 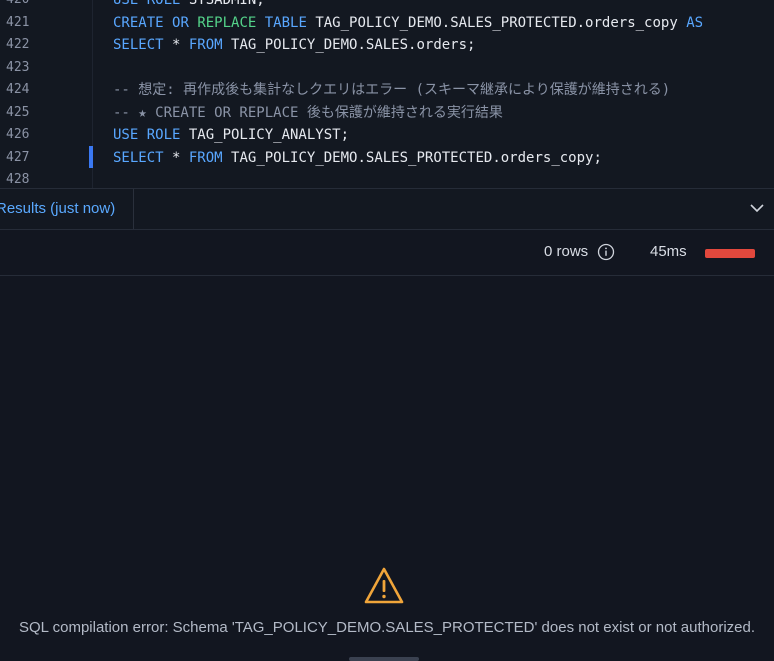 What do you see at coordinates (387, 5) in the screenshot?
I see `code-line: 420 USE ROLE SYSADMIN;` at bounding box center [387, 5].